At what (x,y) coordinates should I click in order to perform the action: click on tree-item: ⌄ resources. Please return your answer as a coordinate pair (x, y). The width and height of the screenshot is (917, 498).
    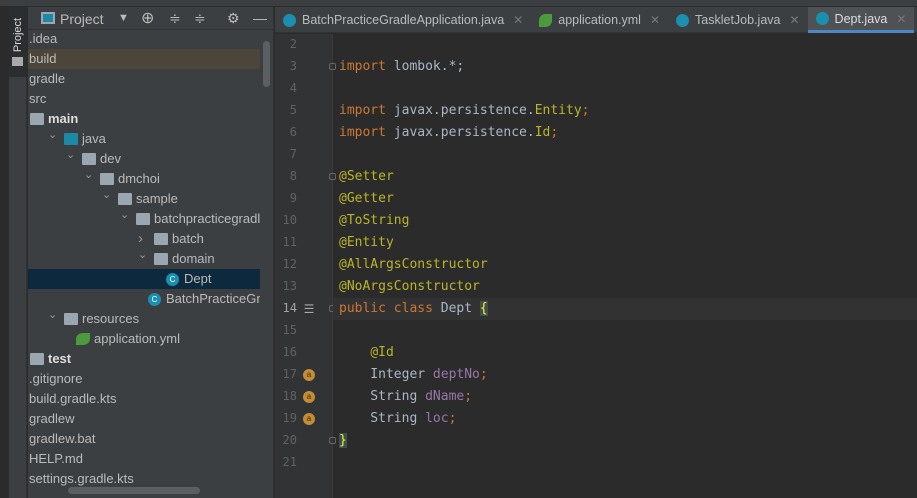
    Looking at the image, I should click on (144, 319).